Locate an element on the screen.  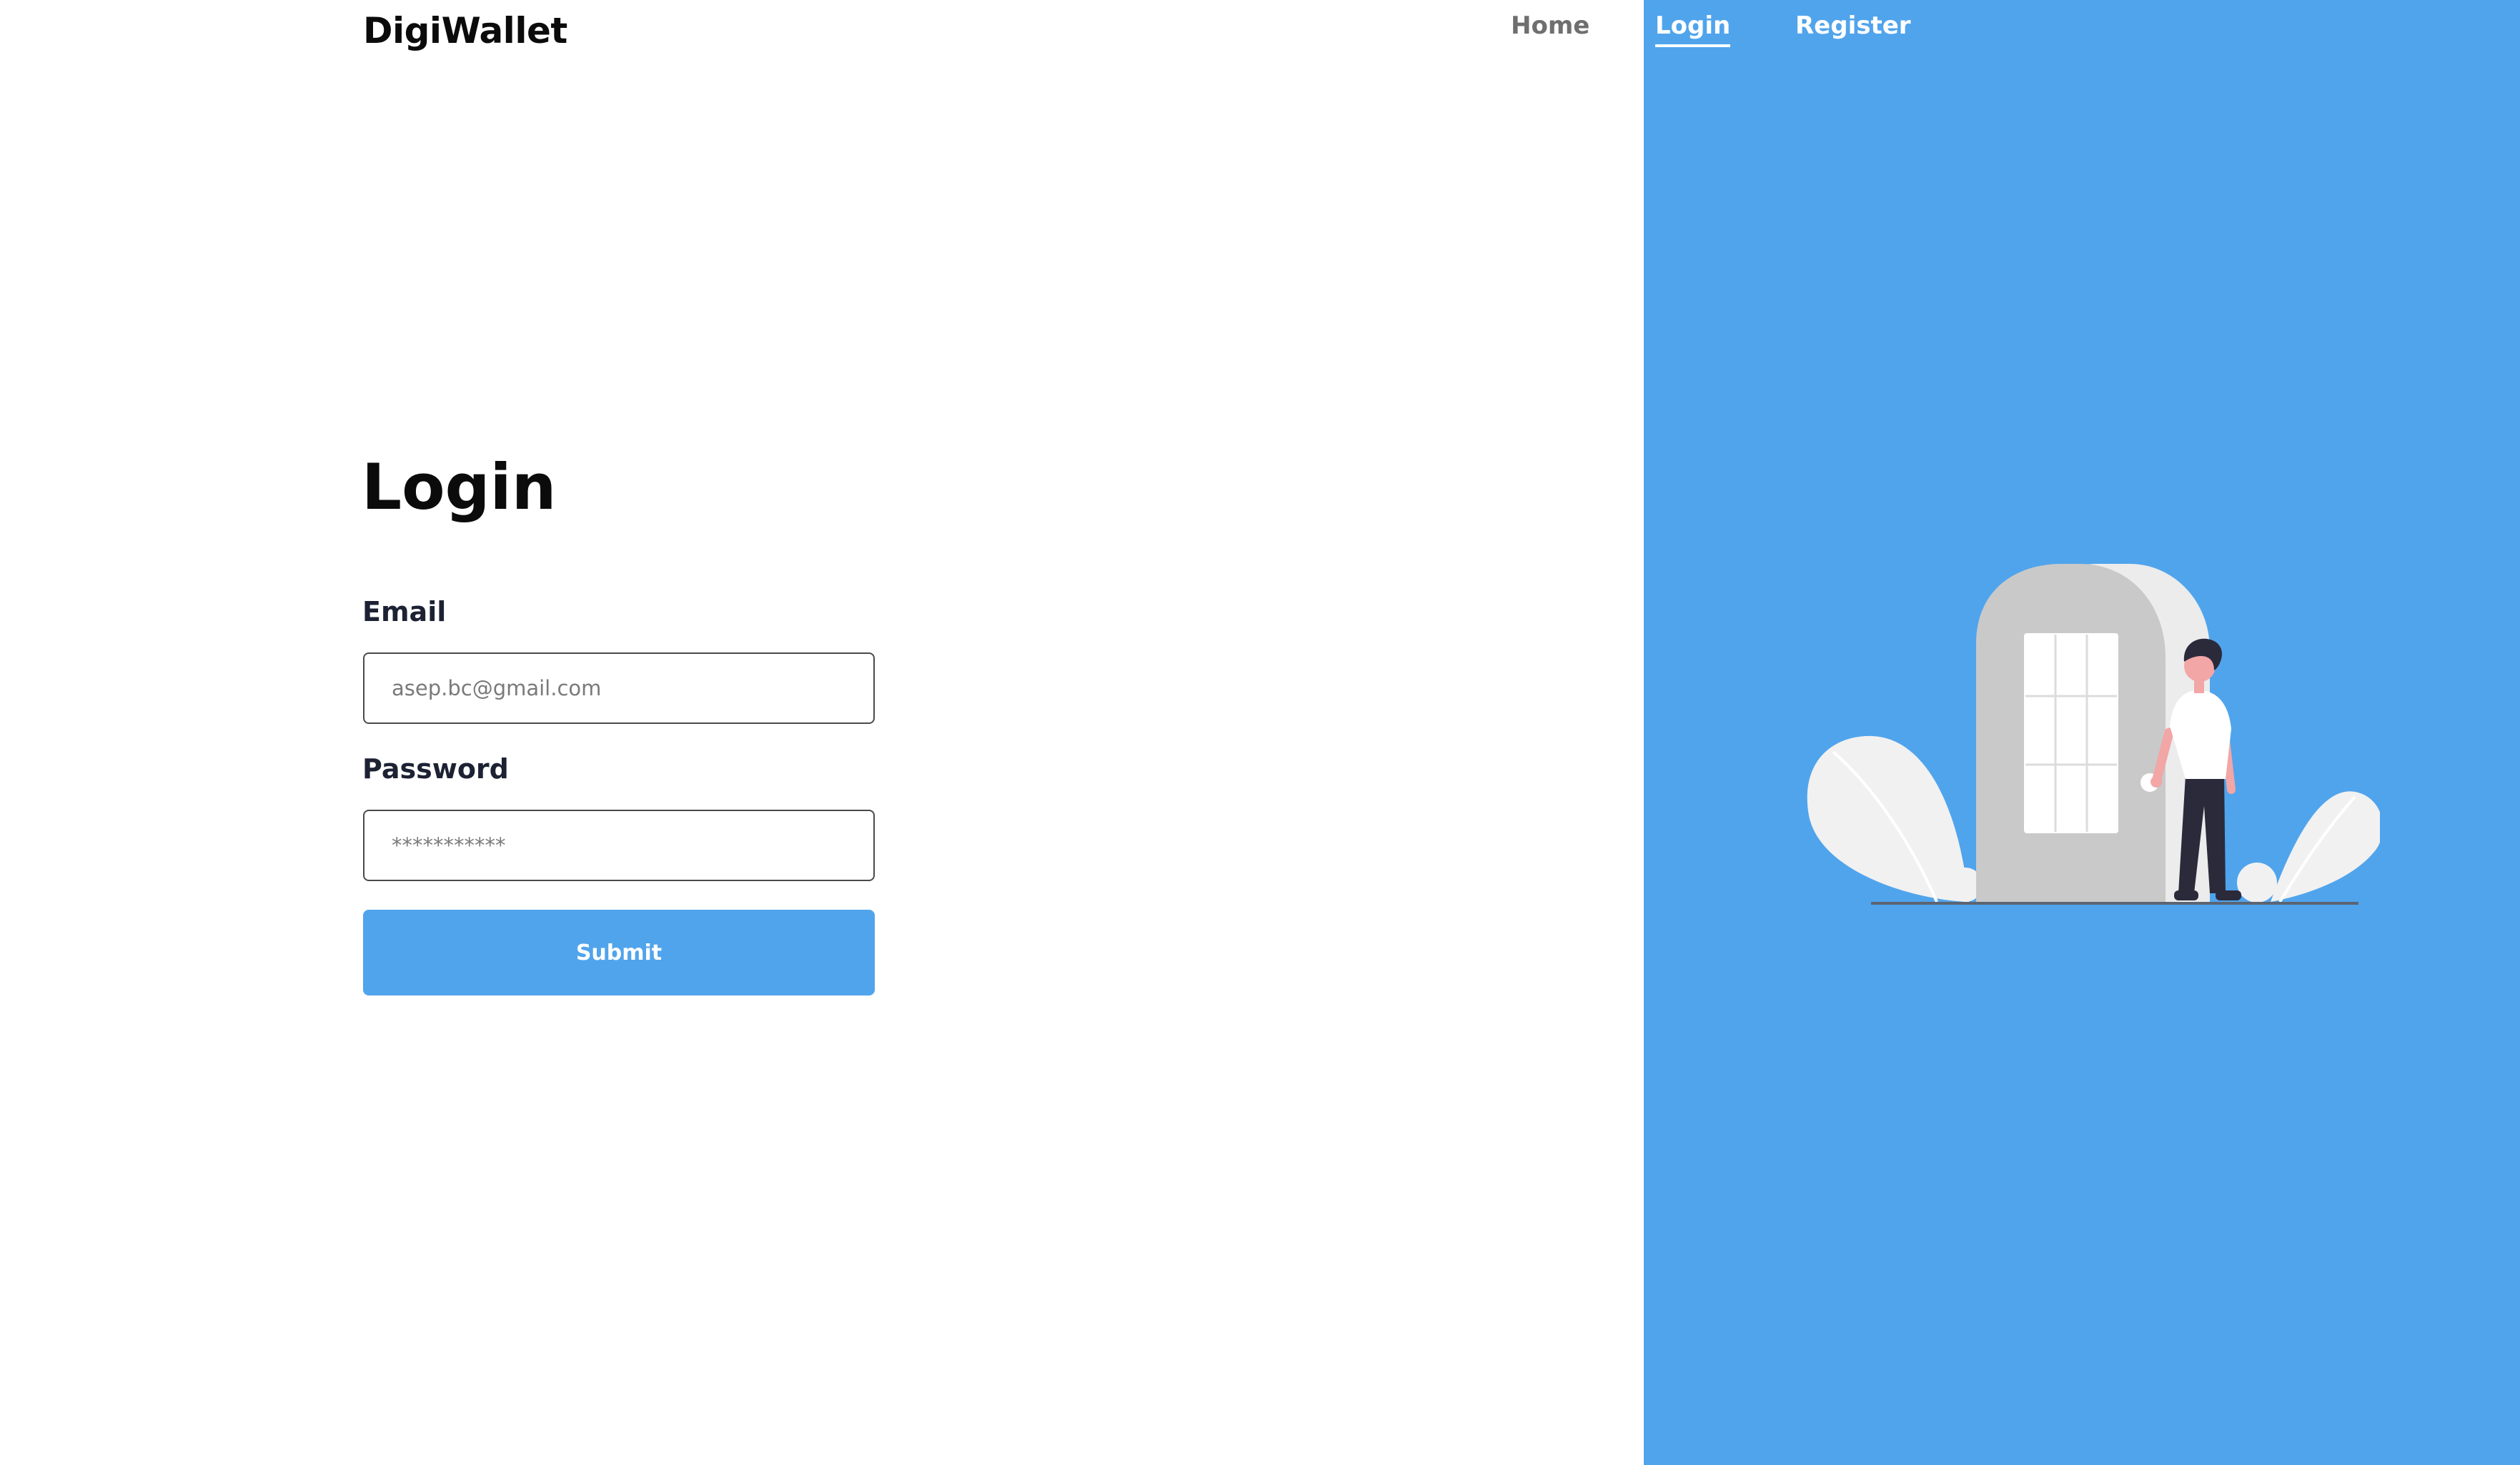
password-input is located at coordinates (619, 845).